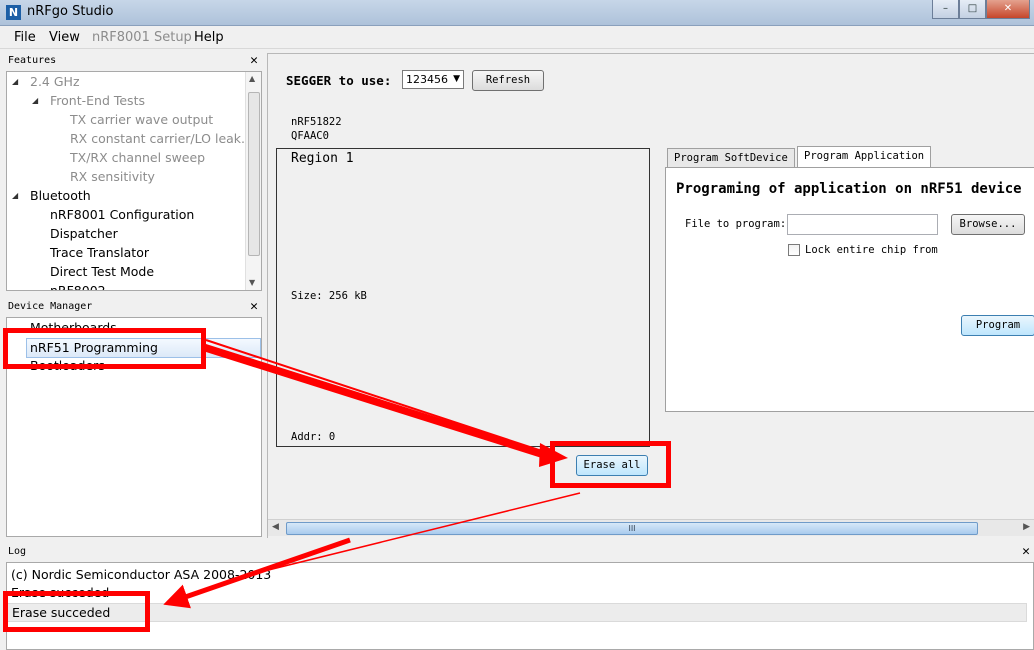 The image size is (1034, 650). Describe the element at coordinates (142, 37) in the screenshot. I see `menu-nrf8001-setup: nRF8001 Setup` at that location.